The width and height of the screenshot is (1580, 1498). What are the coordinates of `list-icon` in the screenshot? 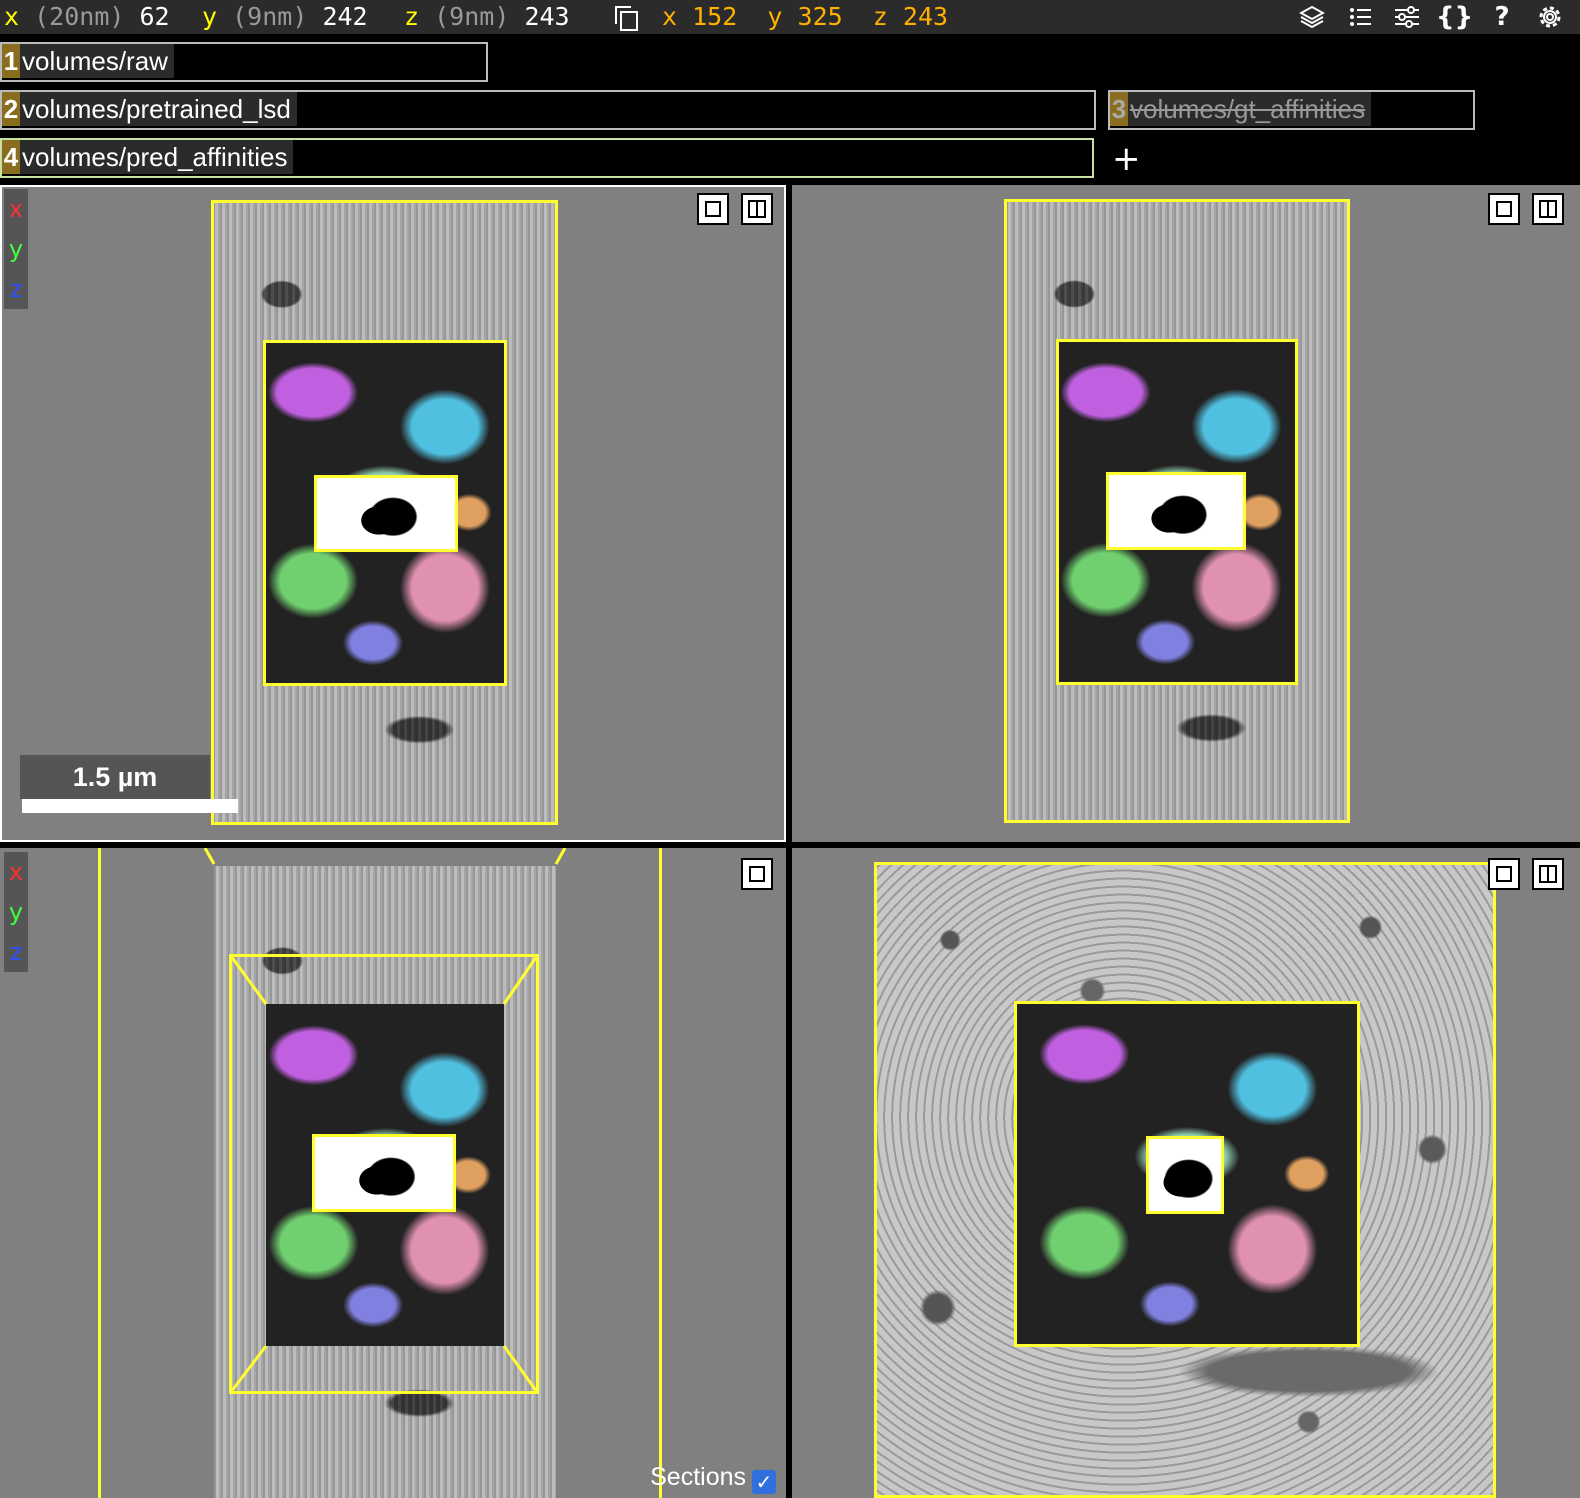 It's located at (1360, 17).